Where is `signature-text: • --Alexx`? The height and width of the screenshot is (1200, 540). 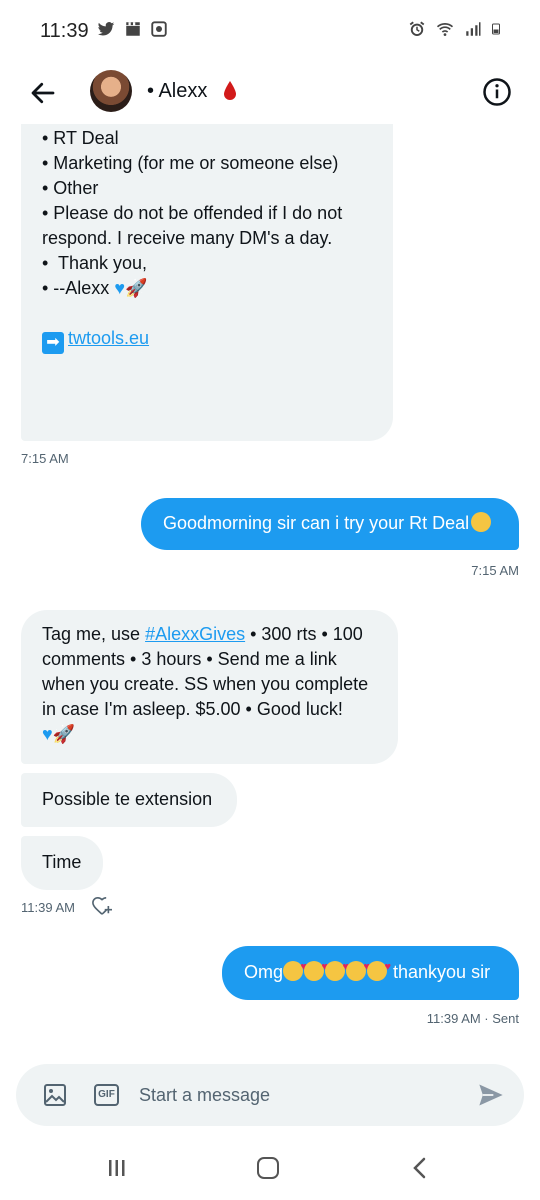
signature-text: • --Alexx is located at coordinates (76, 288).